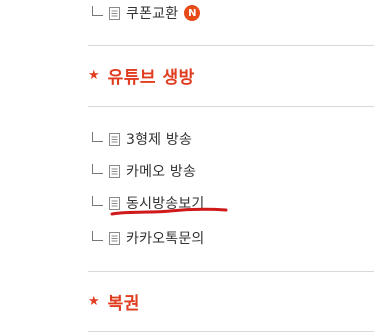 Image resolution: width=381 pixels, height=335 pixels. I want to click on board-item-kakaotalk-inquiry: 카카오톡문의, so click(148, 238).